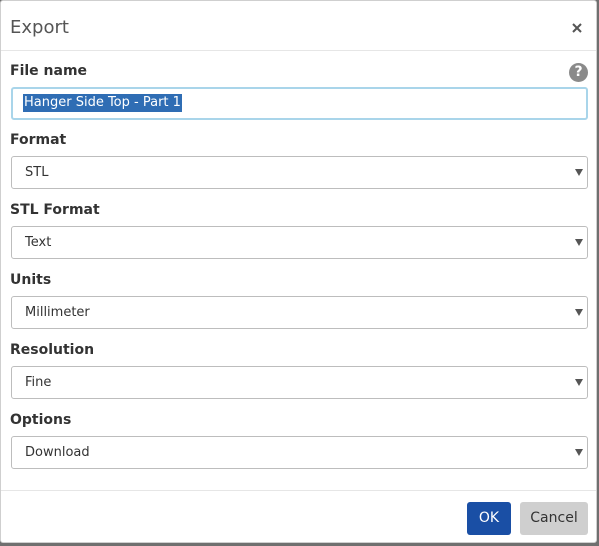 The height and width of the screenshot is (546, 599). What do you see at coordinates (299, 312) in the screenshot?
I see `units-select: Millimeter` at bounding box center [299, 312].